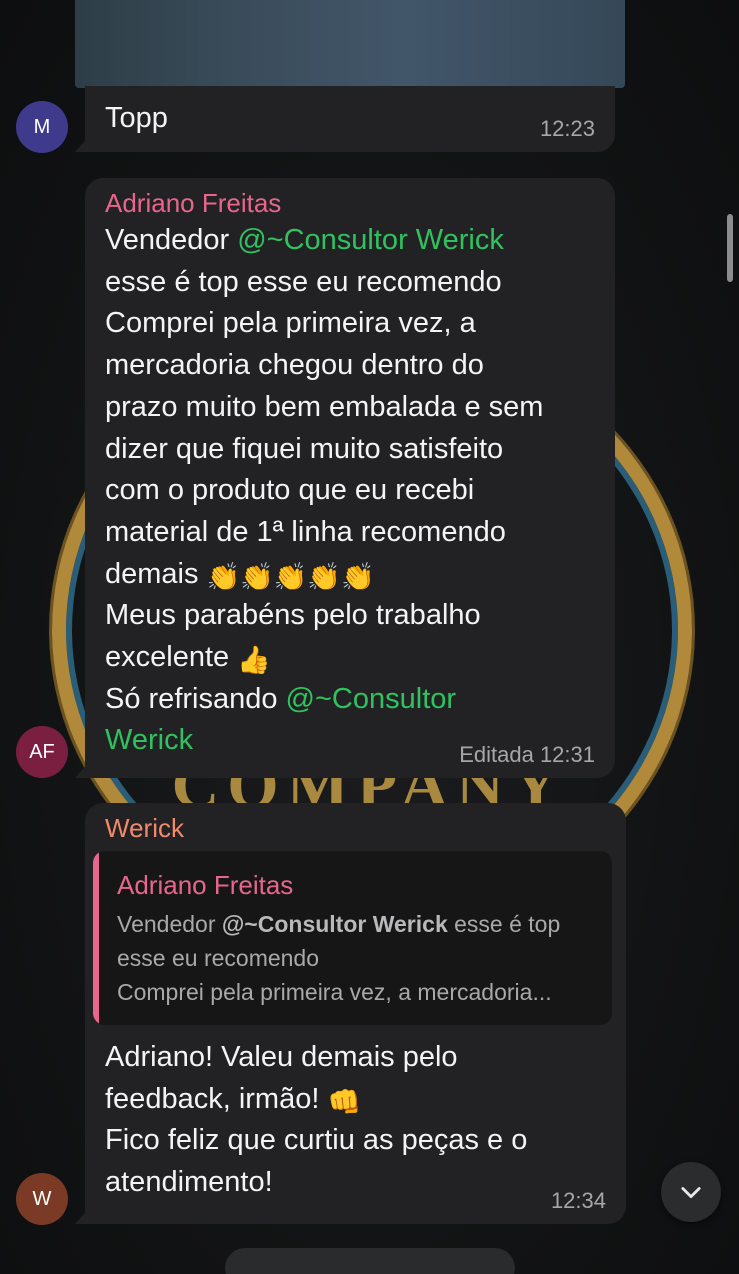 This screenshot has width=739, height=1274. I want to click on avatar-initials: AF, so click(42, 751).